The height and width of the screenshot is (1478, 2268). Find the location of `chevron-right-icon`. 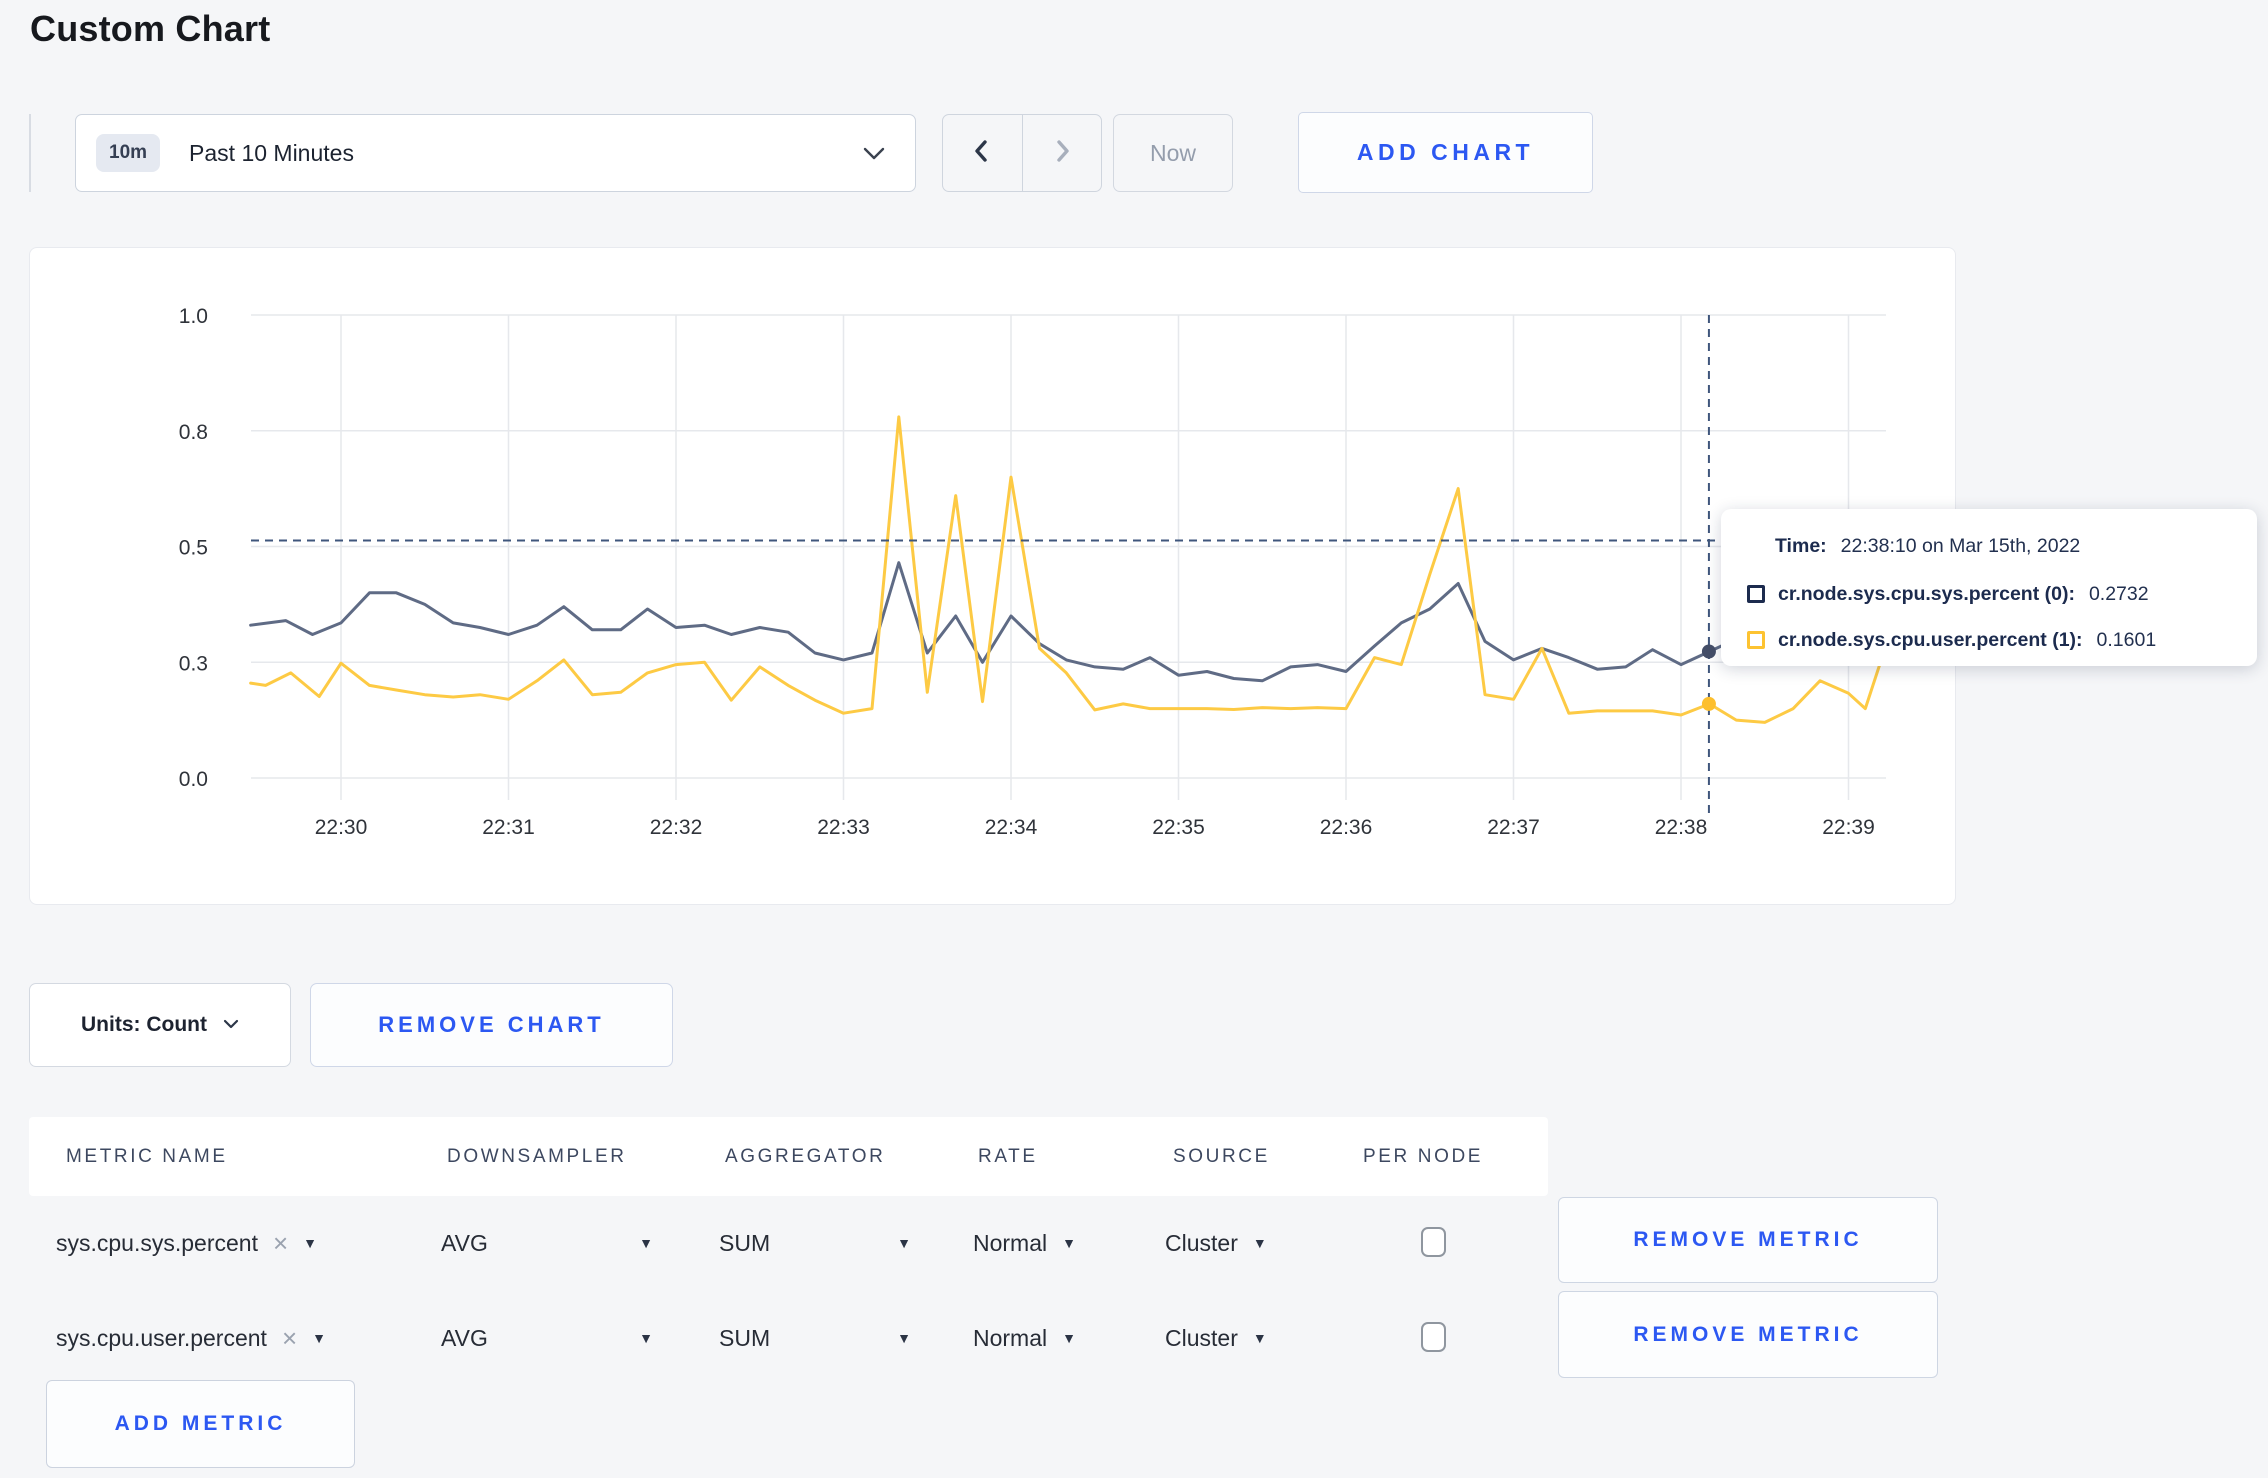

chevron-right-icon is located at coordinates (1062, 153).